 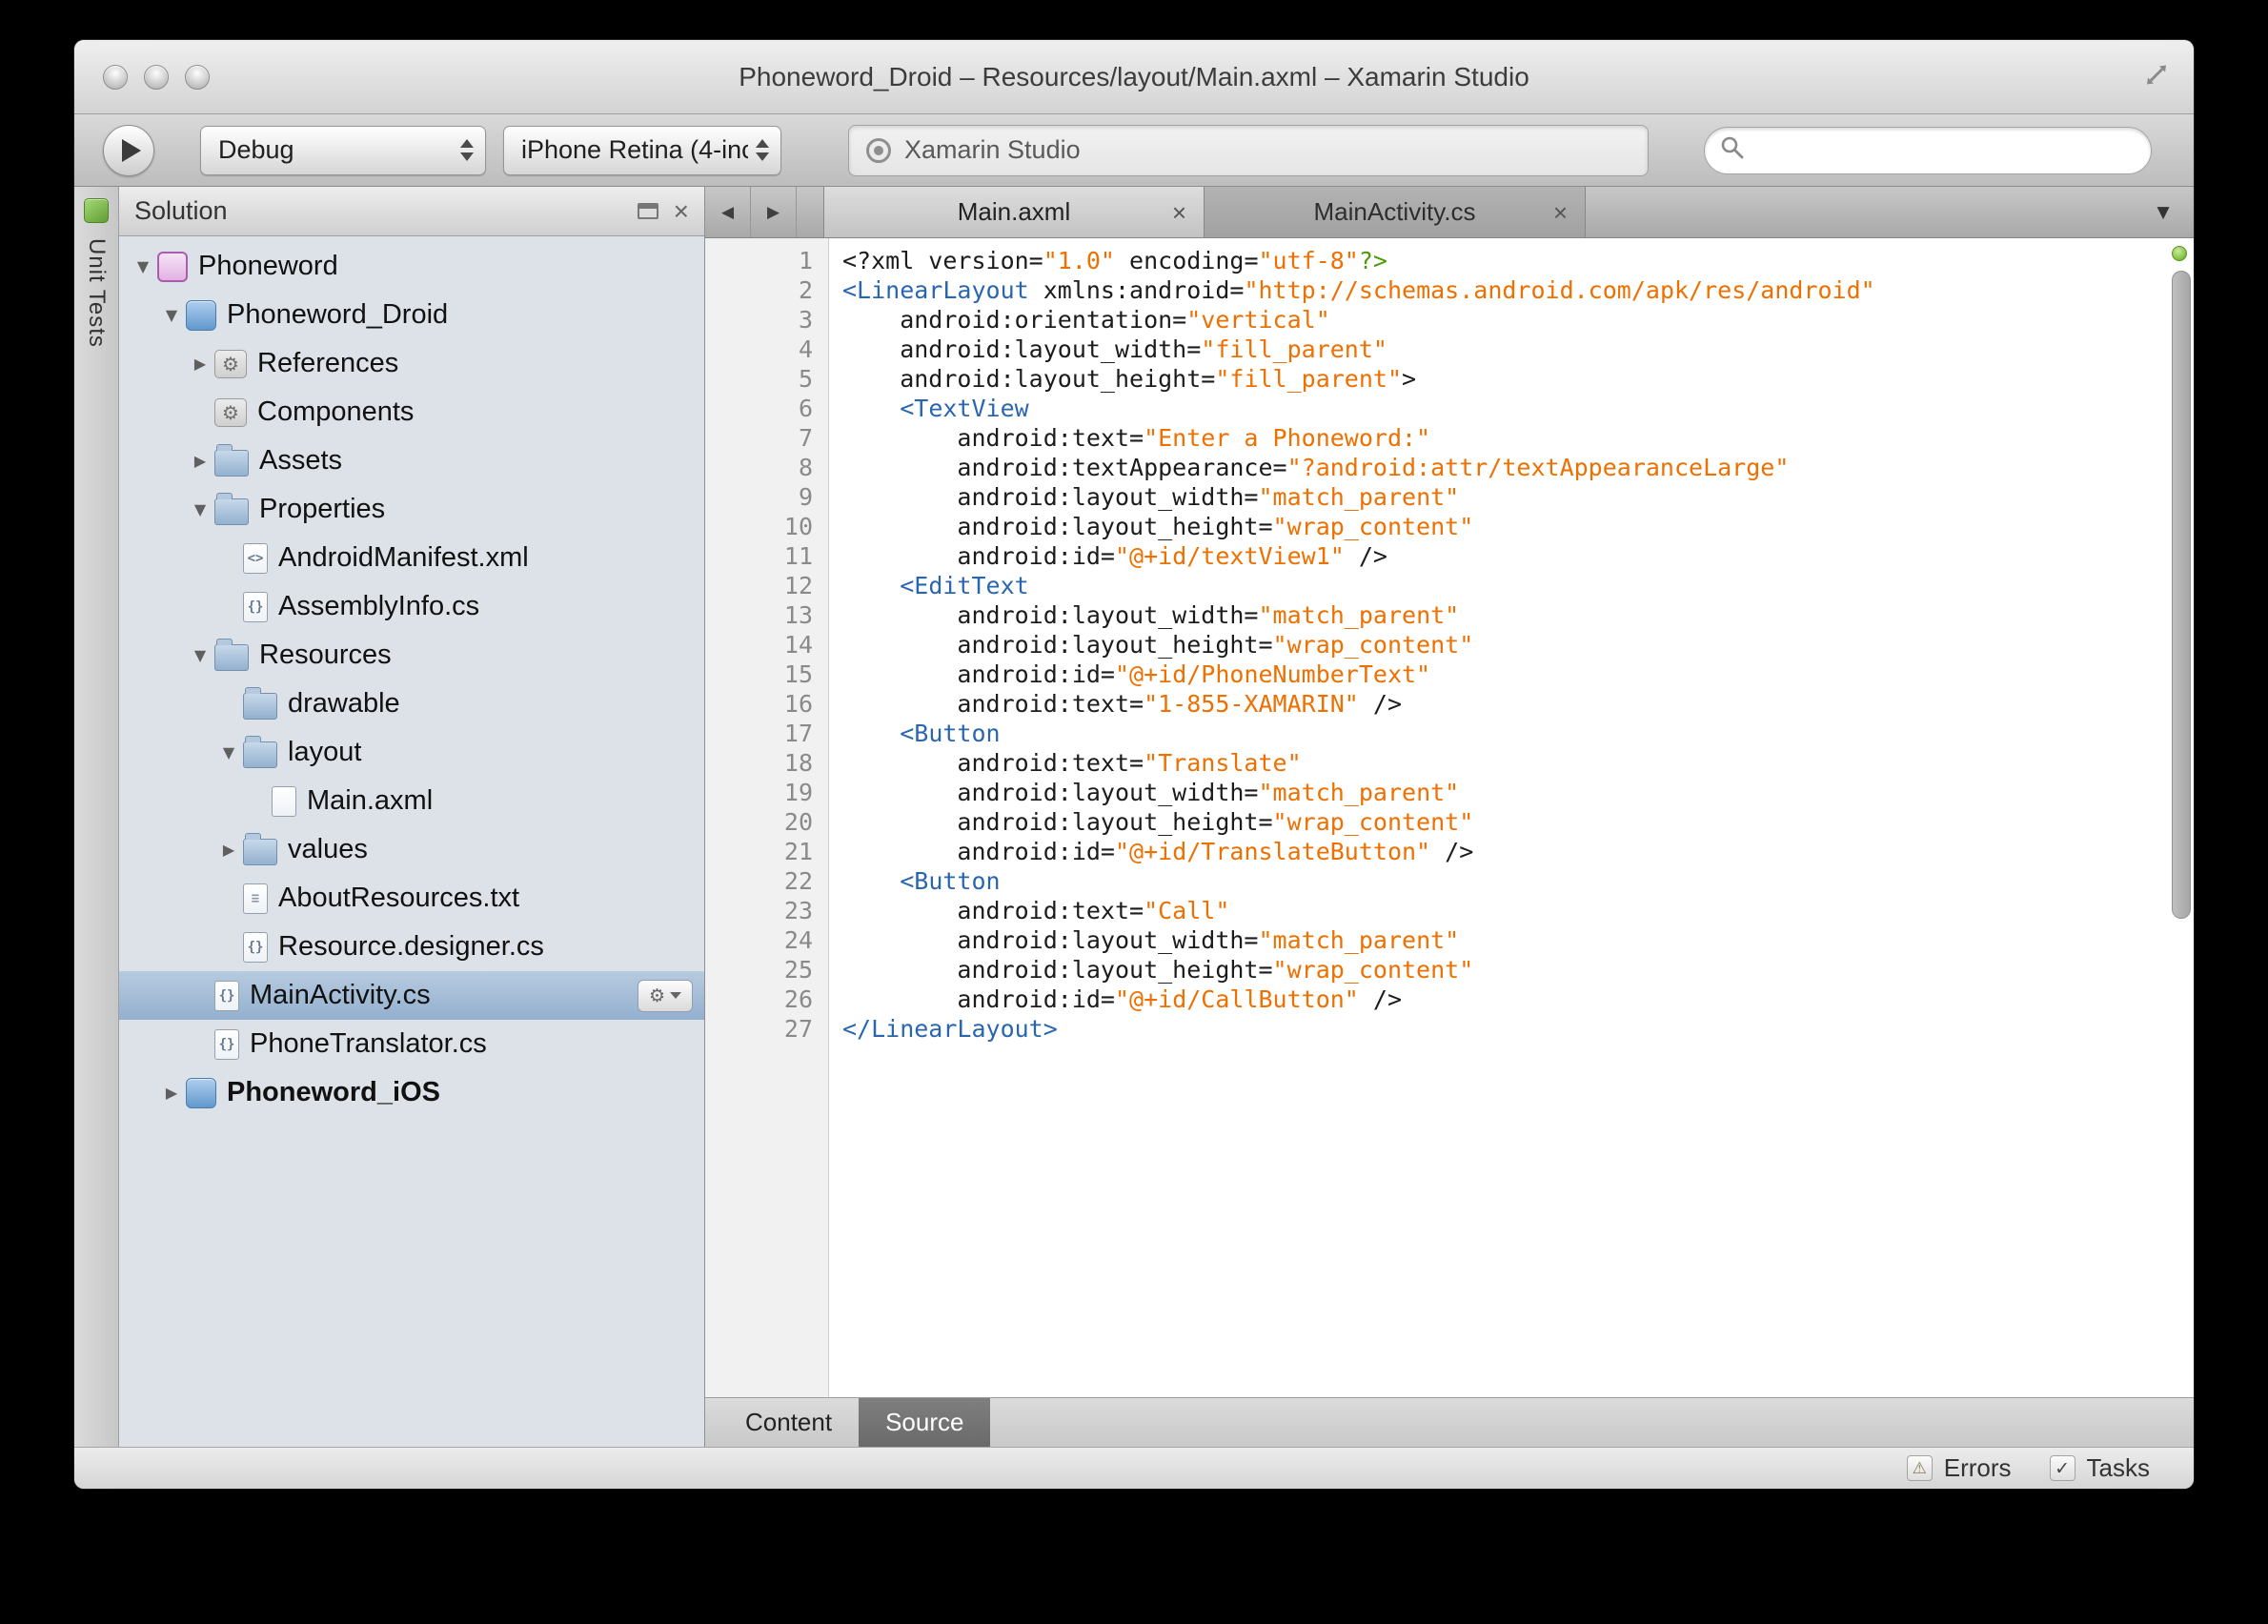 I want to click on tree-item-aboutresources-txt: AboutResources.txt, so click(x=411, y=898).